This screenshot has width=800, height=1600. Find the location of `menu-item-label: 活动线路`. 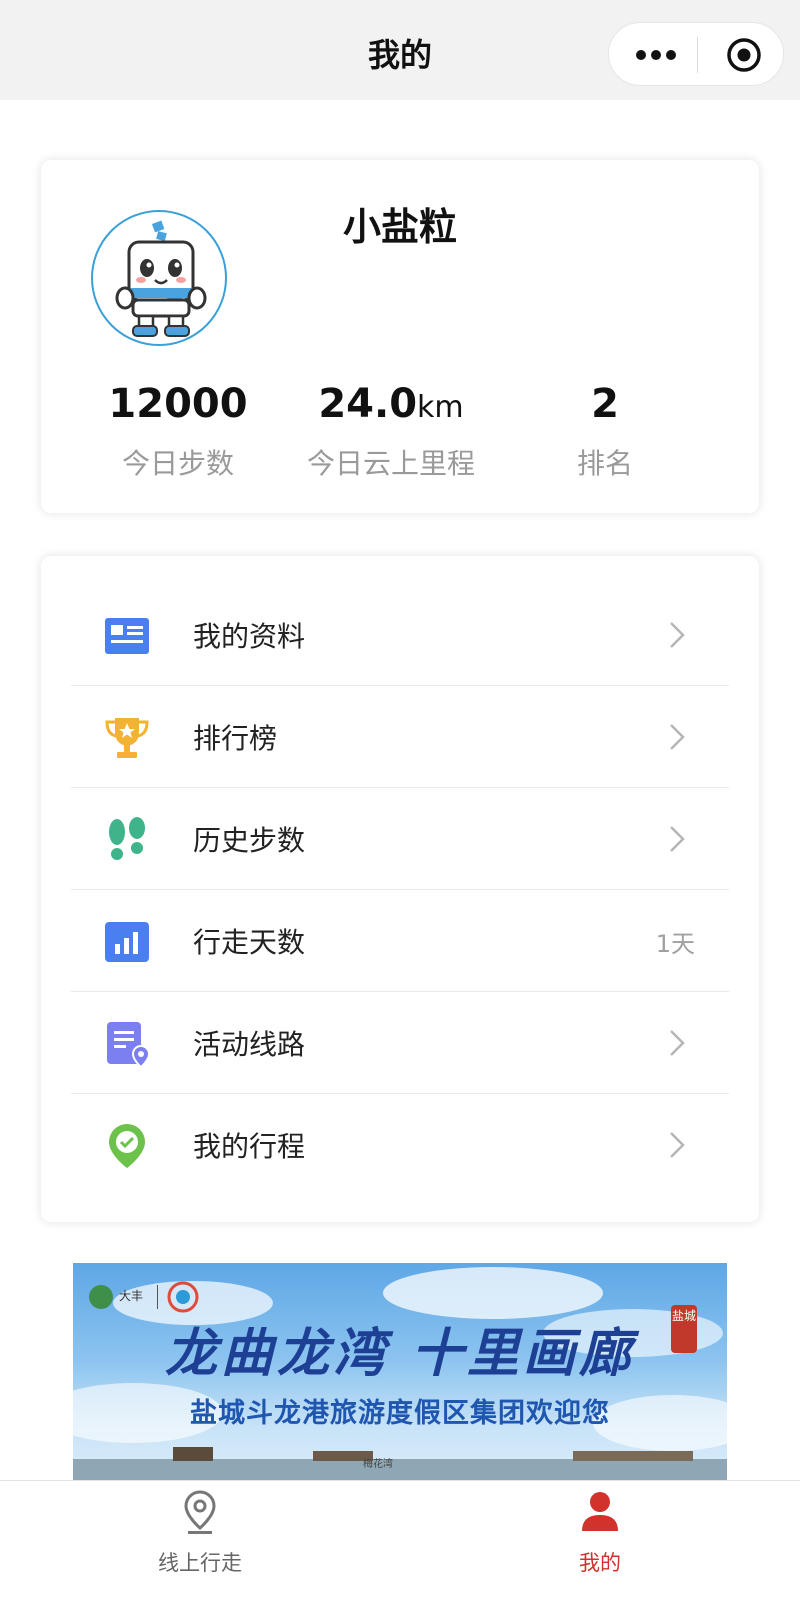

menu-item-label: 活动线路 is located at coordinates (249, 1044).